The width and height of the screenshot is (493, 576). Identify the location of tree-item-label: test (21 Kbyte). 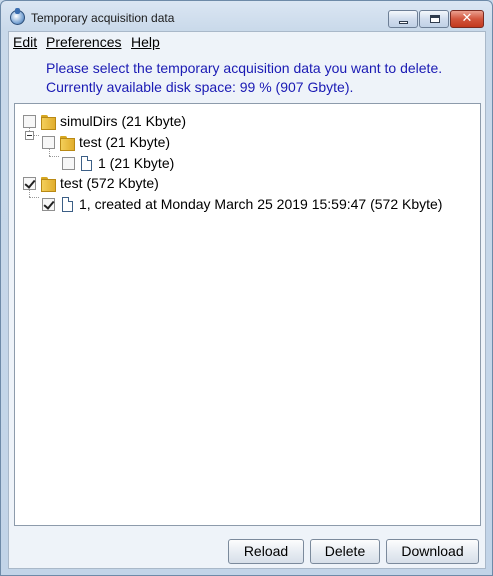
(125, 142).